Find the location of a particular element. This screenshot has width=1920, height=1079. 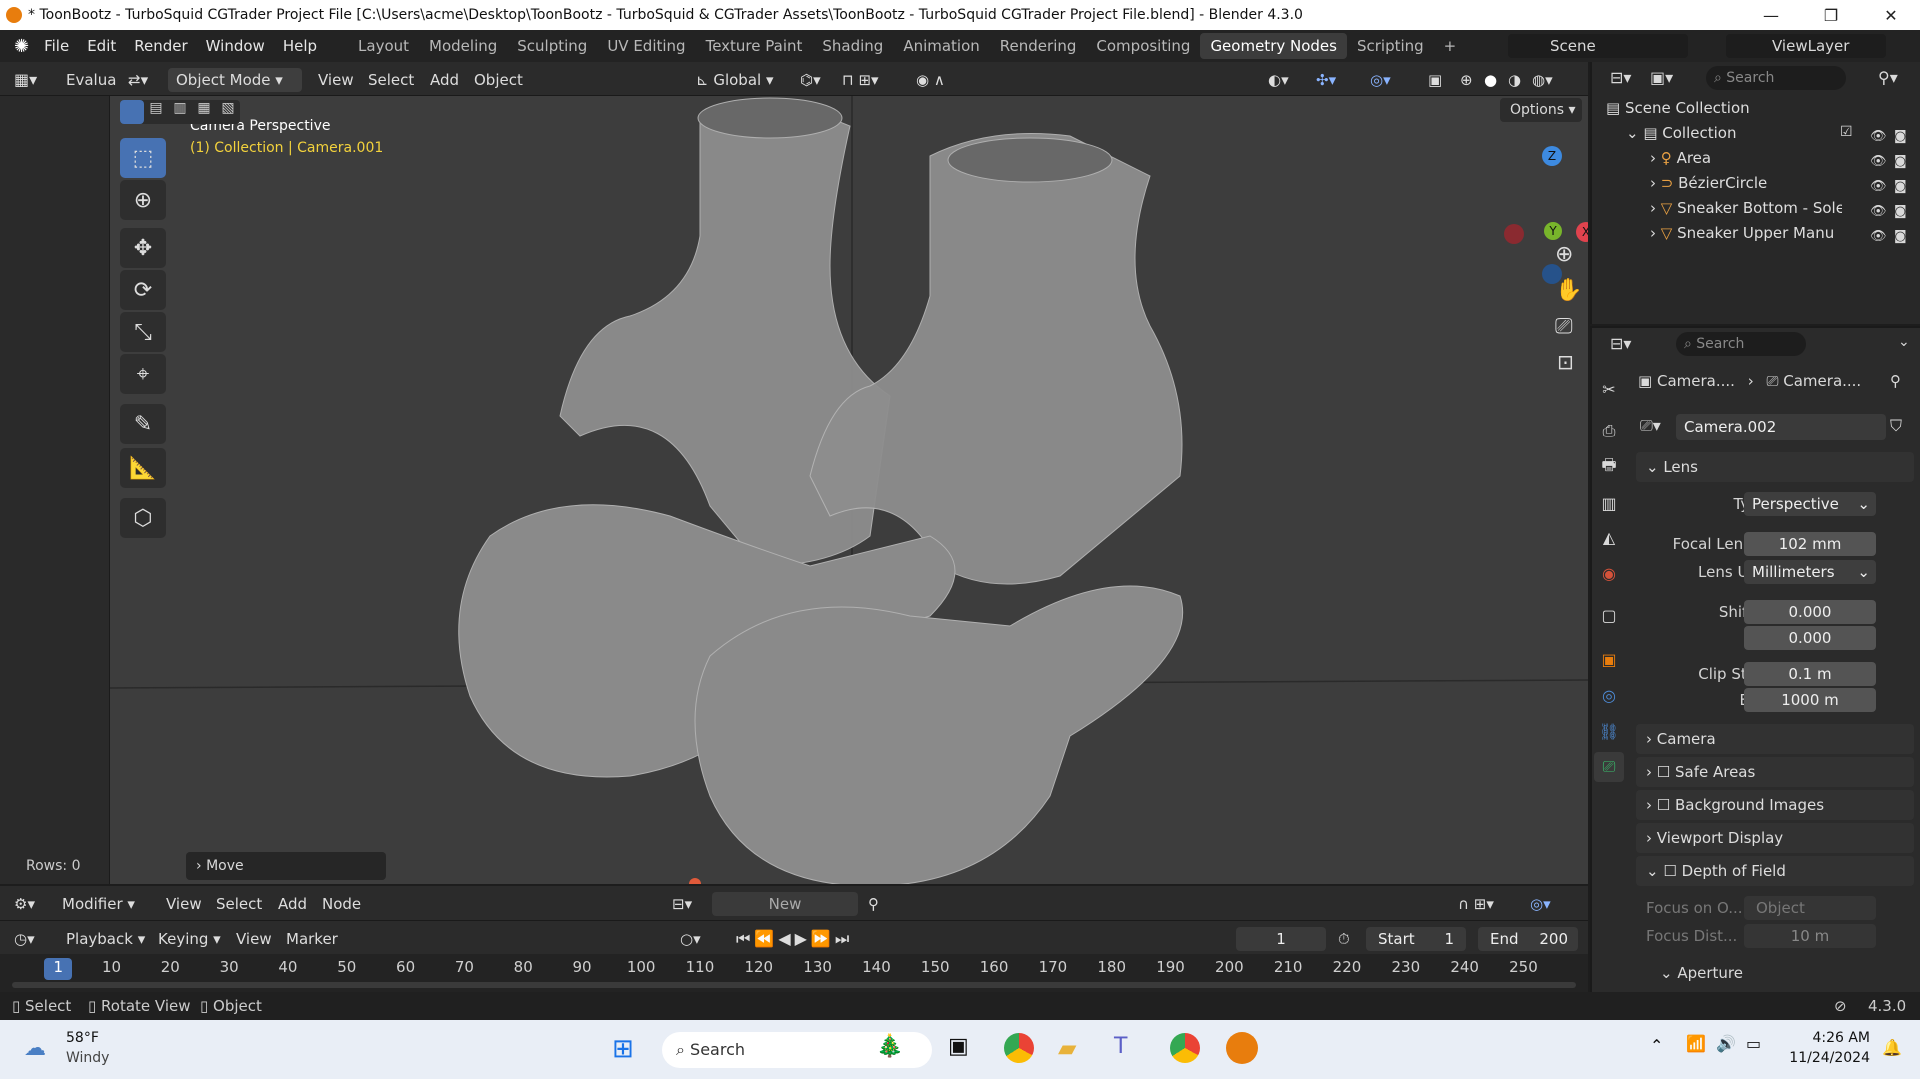

gizmo-z-axis: Z is located at coordinates (1552, 156).